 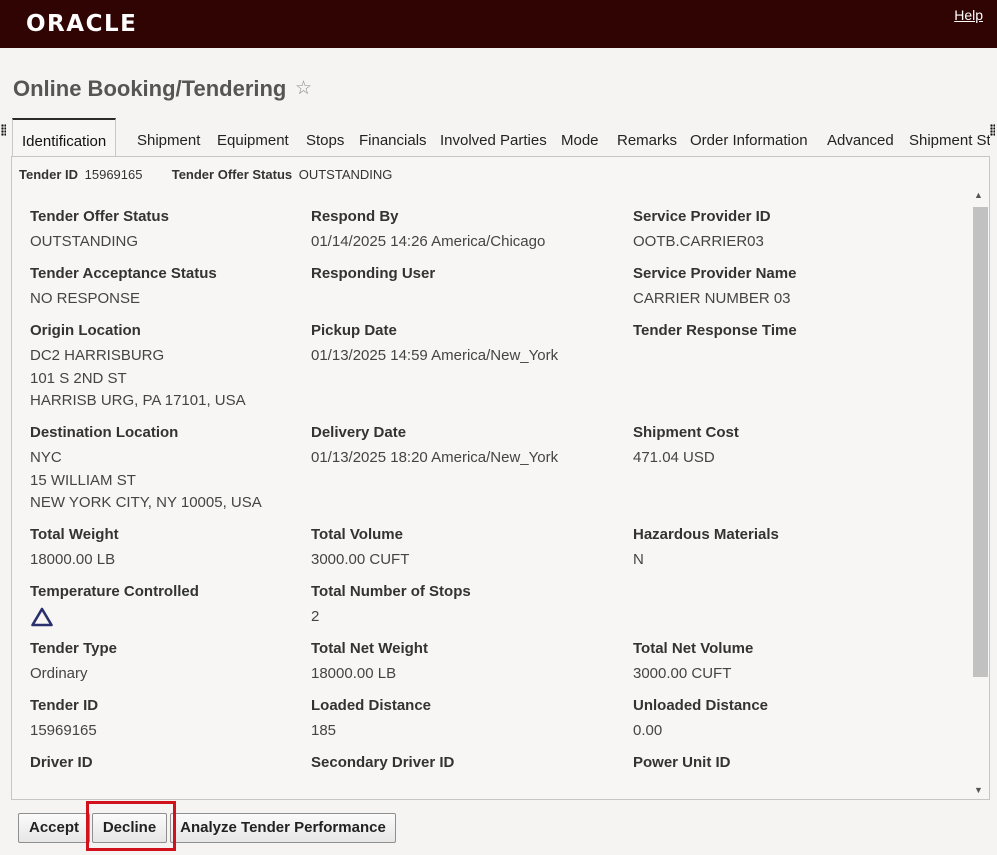 I want to click on field-value: 01/13/2025 14:59 America/New_York, so click(x=435, y=355).